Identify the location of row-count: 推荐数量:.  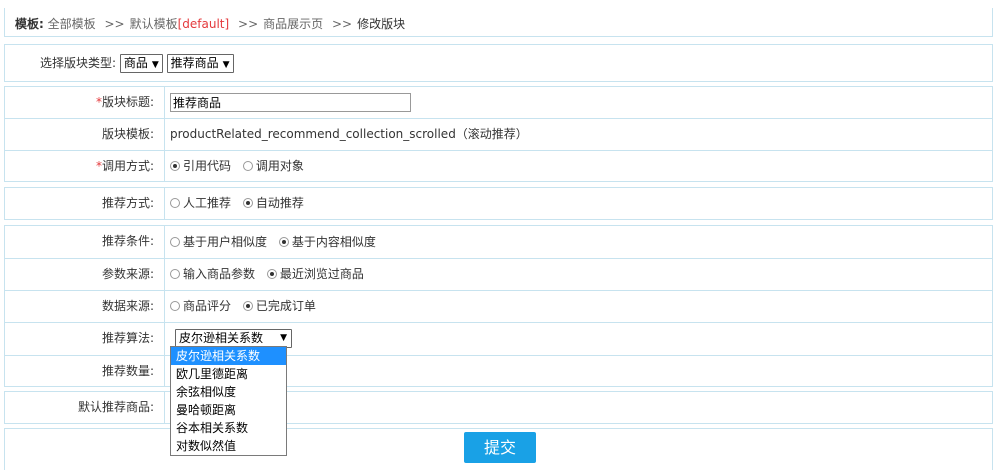
(498, 371).